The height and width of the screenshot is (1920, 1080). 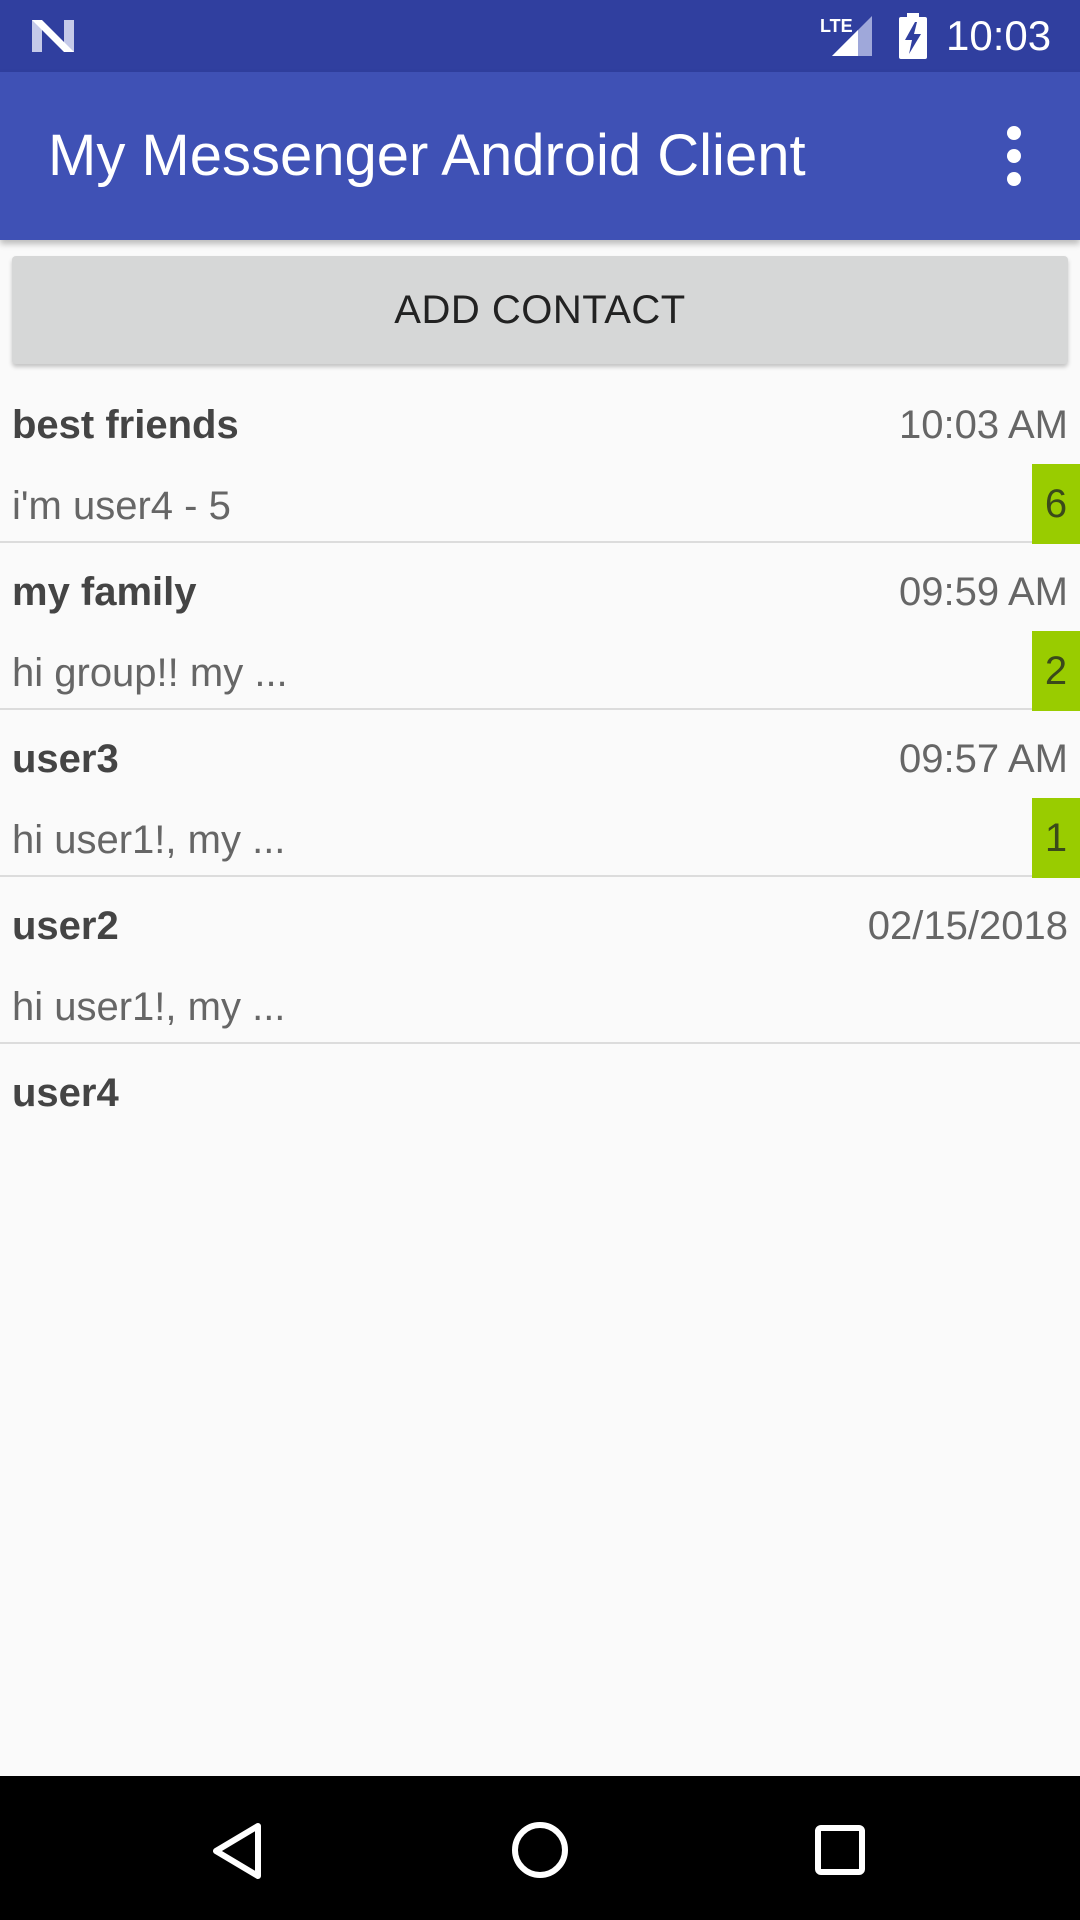 What do you see at coordinates (1056, 504) in the screenshot?
I see `unread-count-badge: 6` at bounding box center [1056, 504].